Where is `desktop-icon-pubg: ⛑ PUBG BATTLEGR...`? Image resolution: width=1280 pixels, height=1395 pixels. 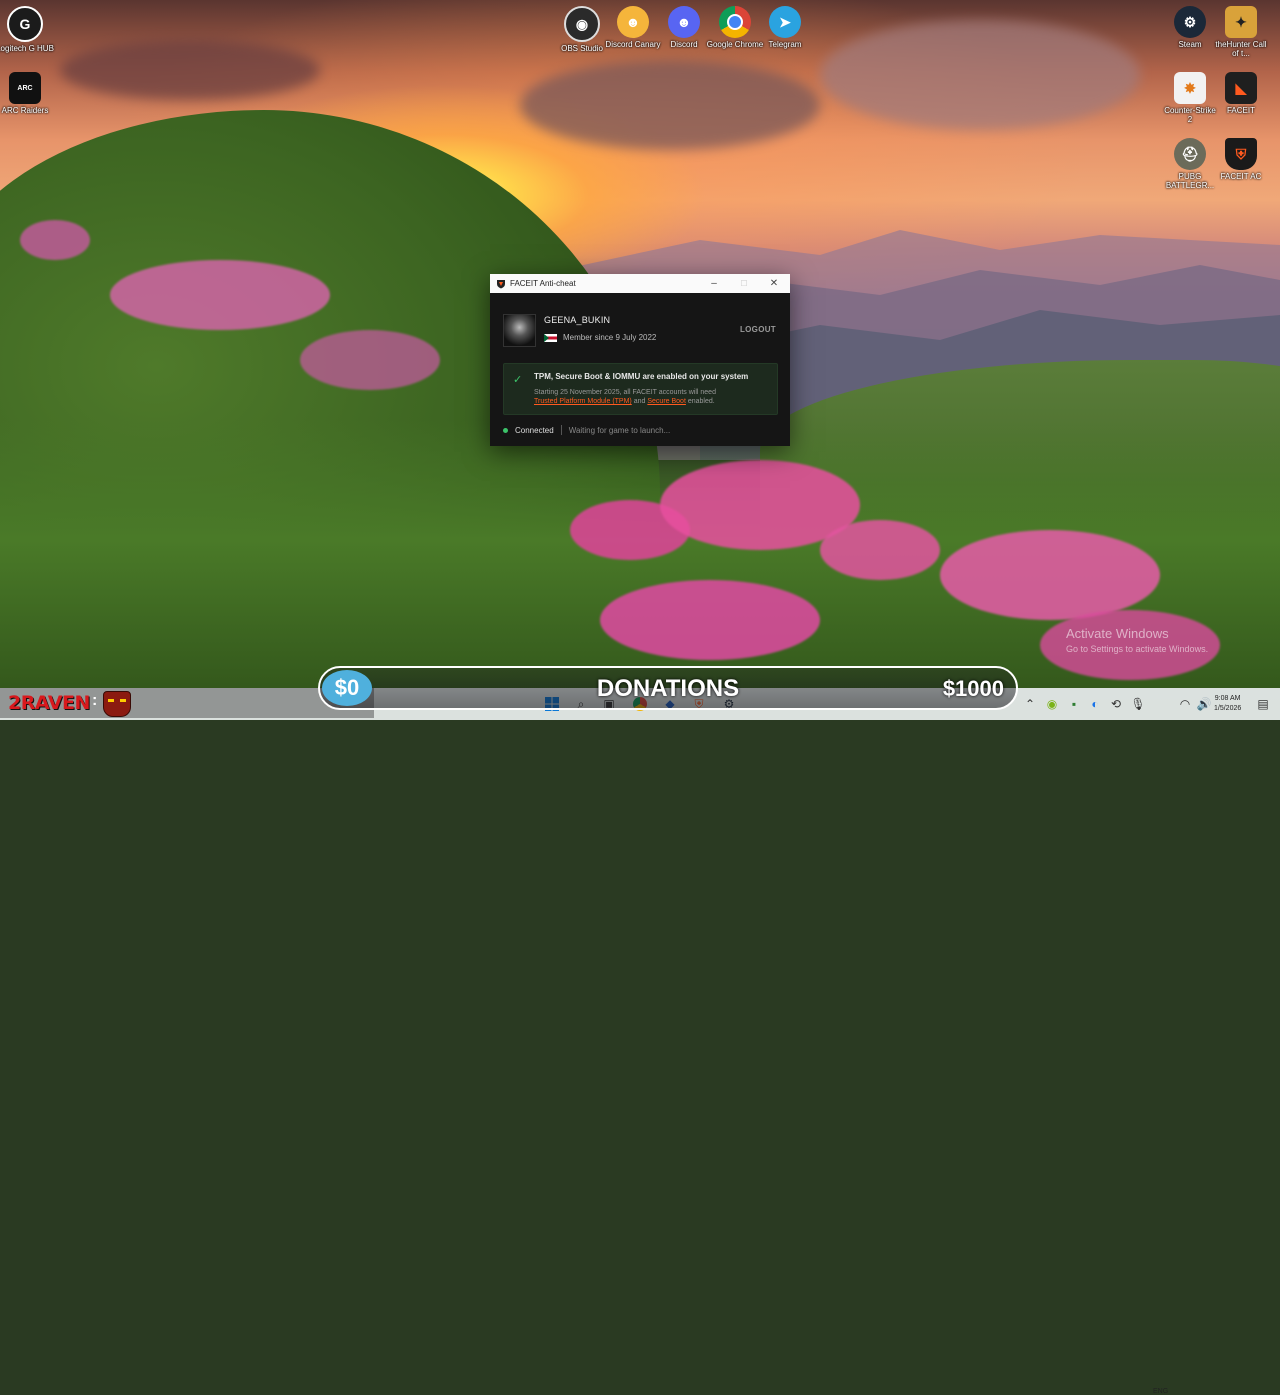
desktop-icon-pubg: ⛑ PUBG BATTLEGR... is located at coordinates (1190, 164).